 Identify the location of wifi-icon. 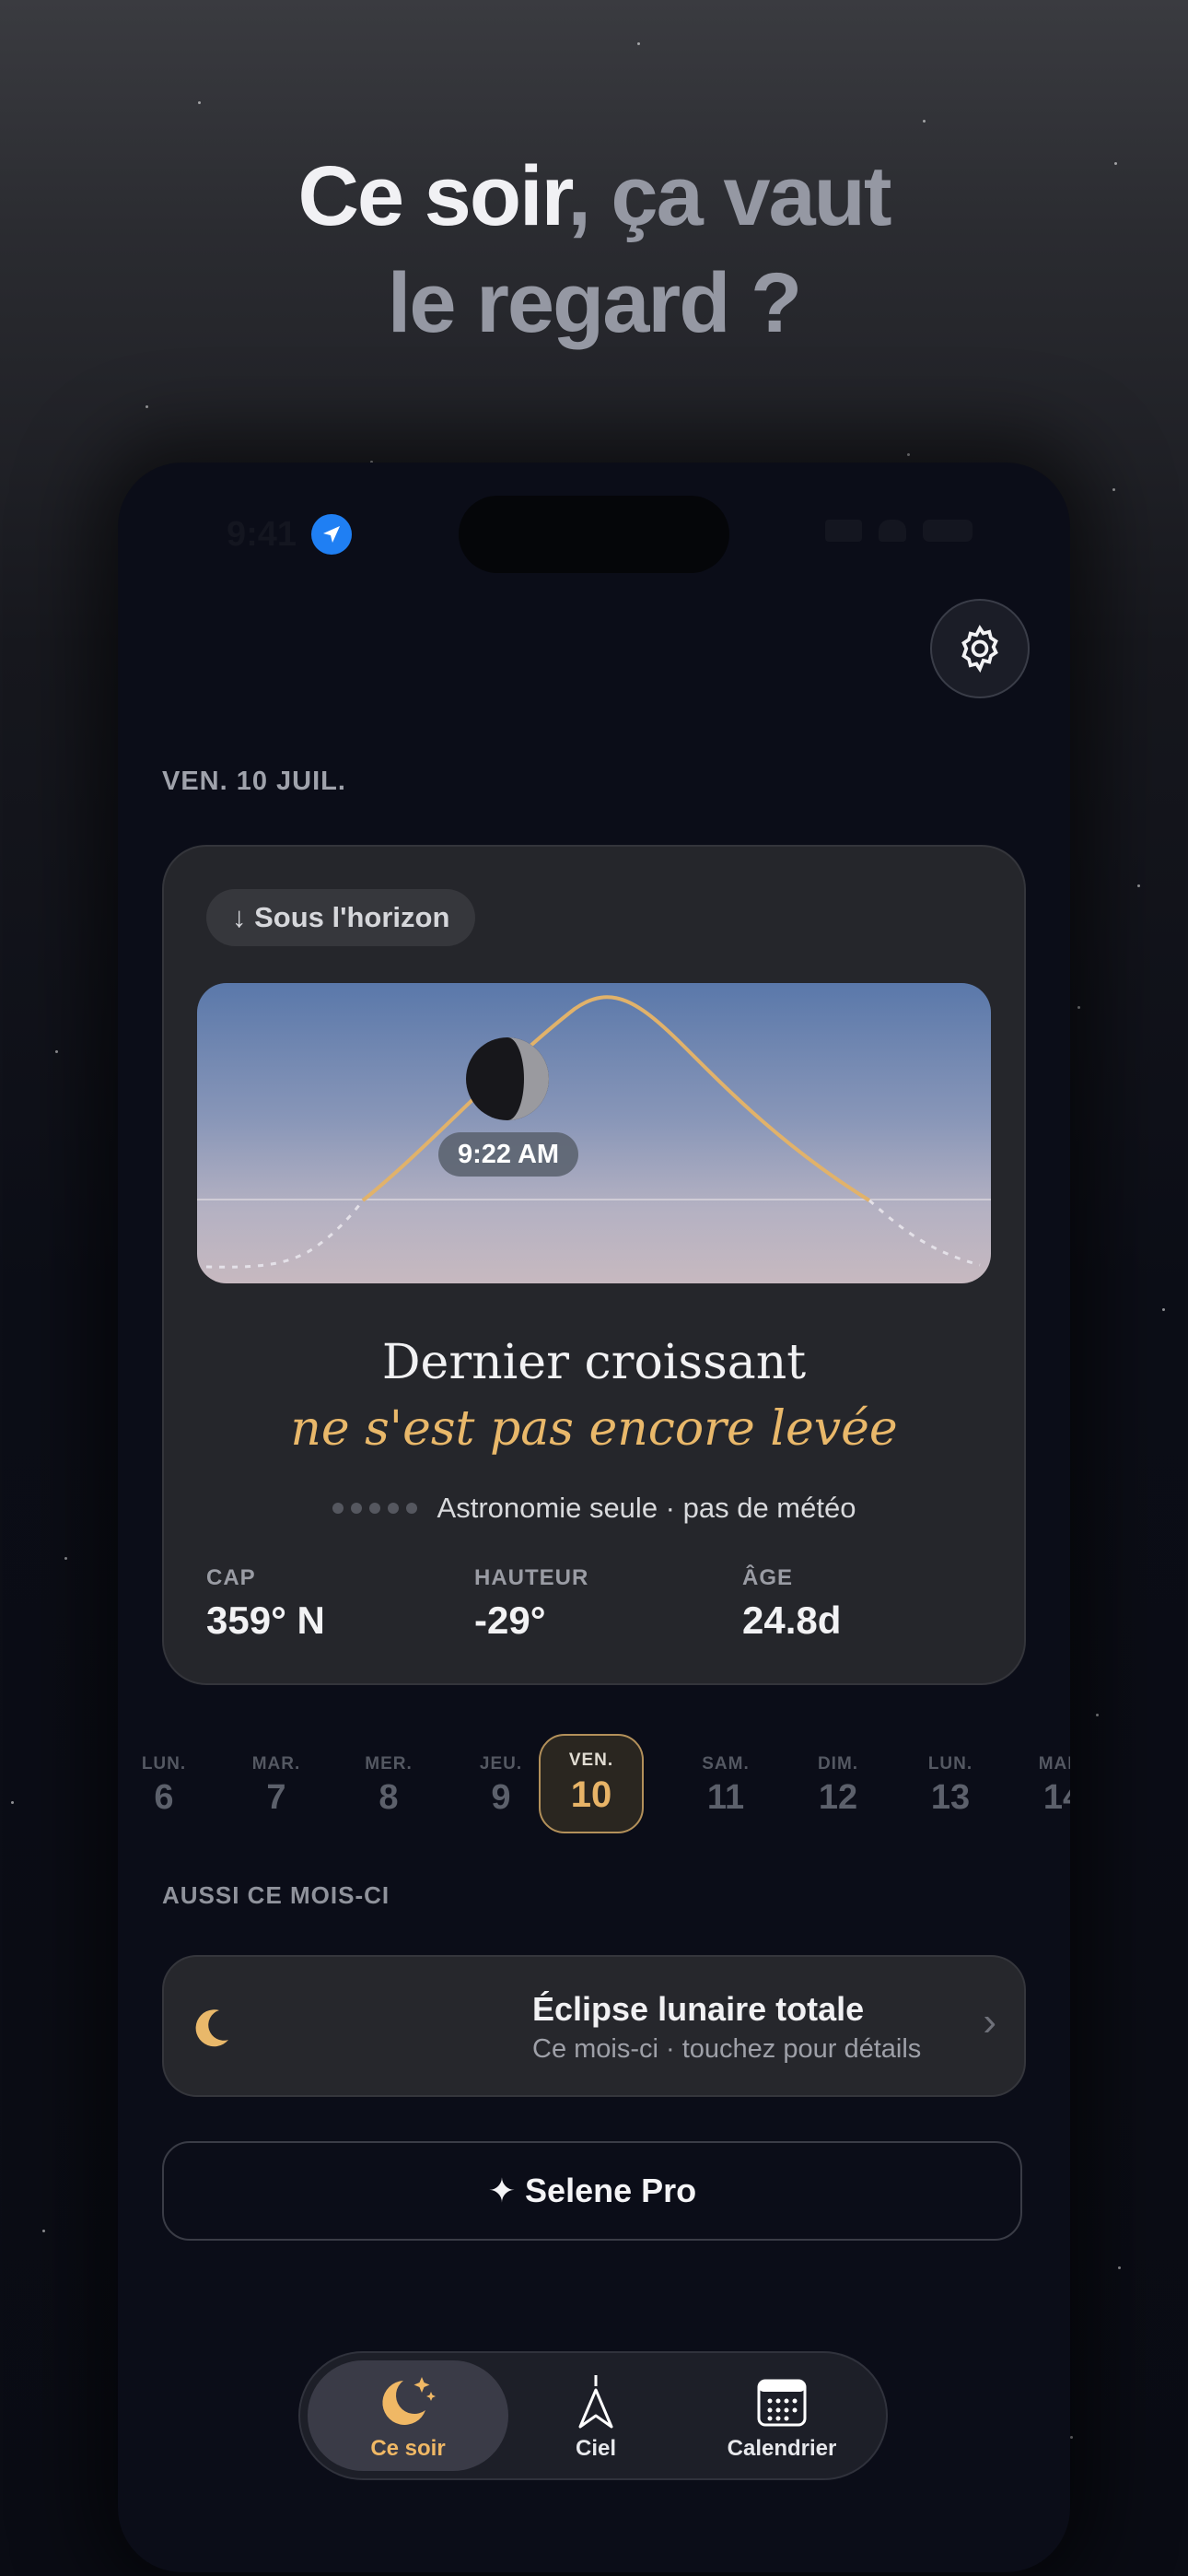
(892, 531).